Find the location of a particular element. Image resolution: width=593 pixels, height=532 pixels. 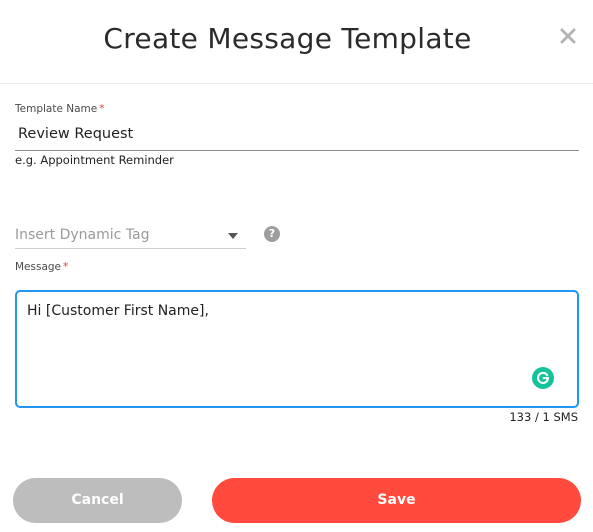

message-label: Message * is located at coordinates (41, 267).